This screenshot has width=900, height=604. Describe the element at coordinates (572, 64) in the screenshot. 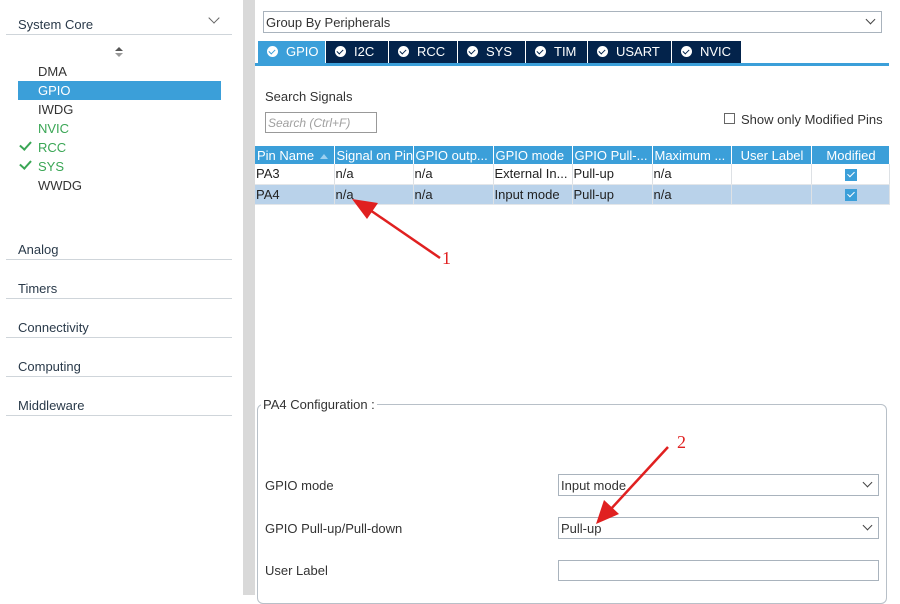

I see `tab-underline` at that location.